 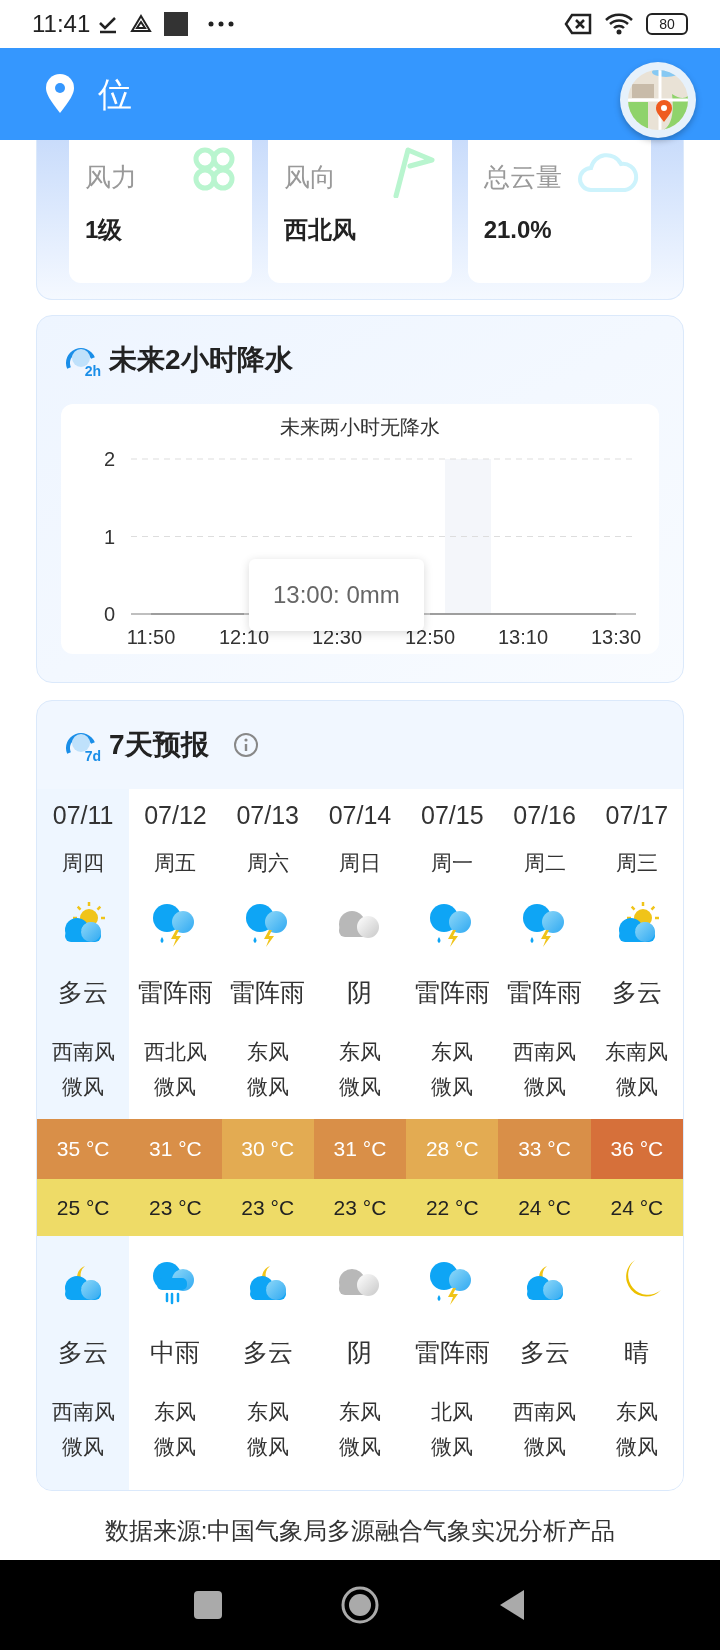 I want to click on day-column-top: 07/16 周二 雷阵雨 西南风 微风, so click(x=544, y=954).